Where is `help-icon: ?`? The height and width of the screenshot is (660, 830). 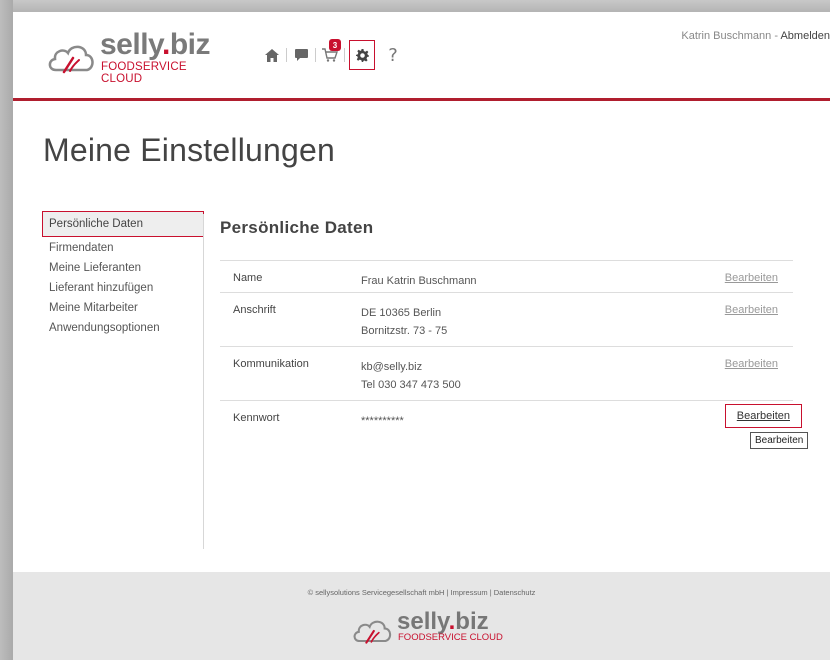 help-icon: ? is located at coordinates (393, 55).